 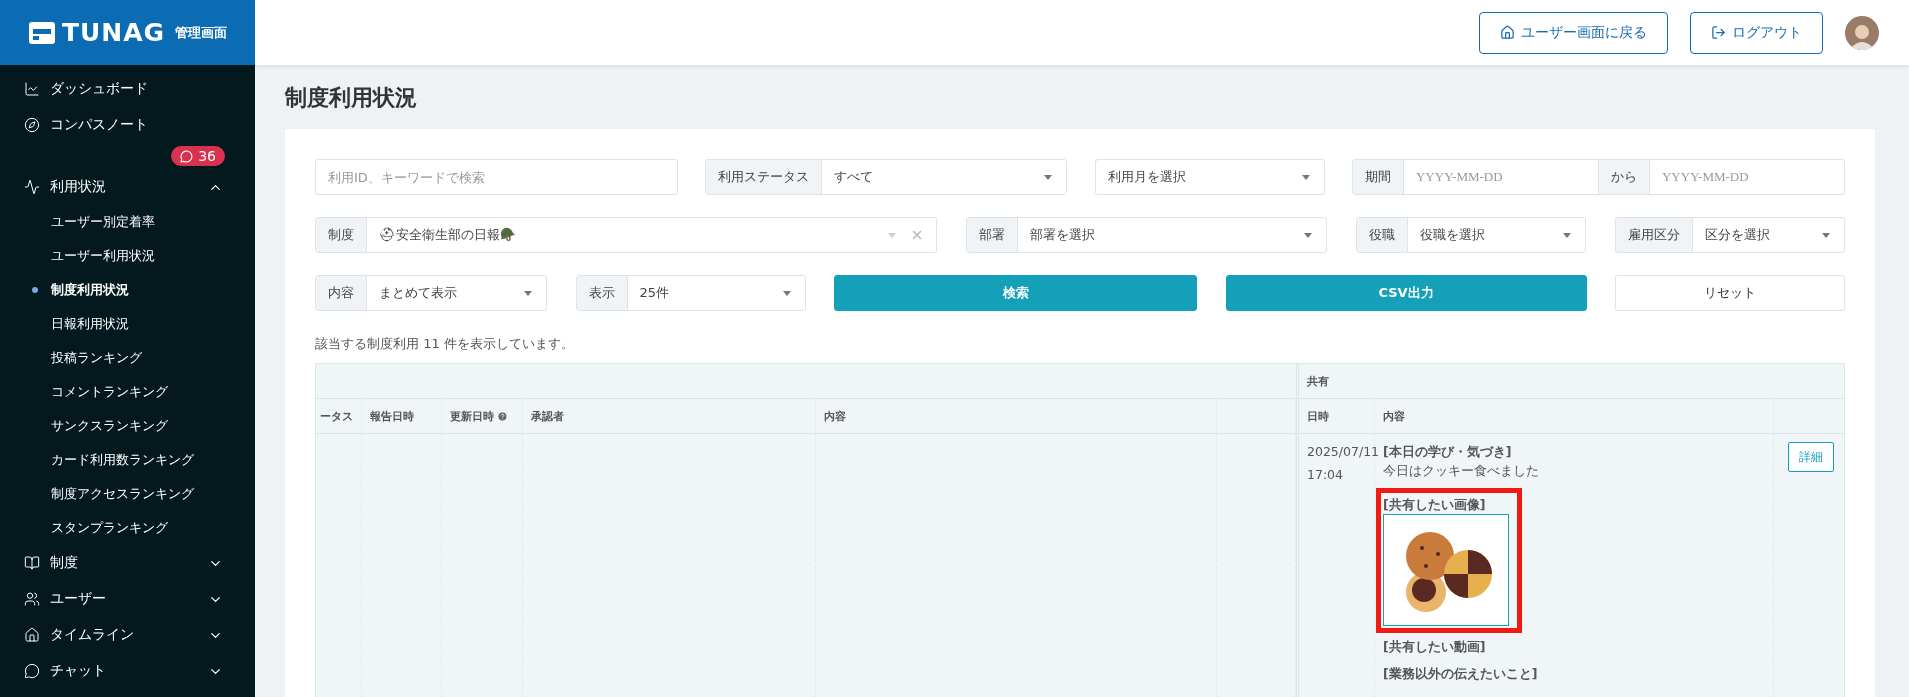 I want to click on select-value: 役職を選択, so click(x=1452, y=235).